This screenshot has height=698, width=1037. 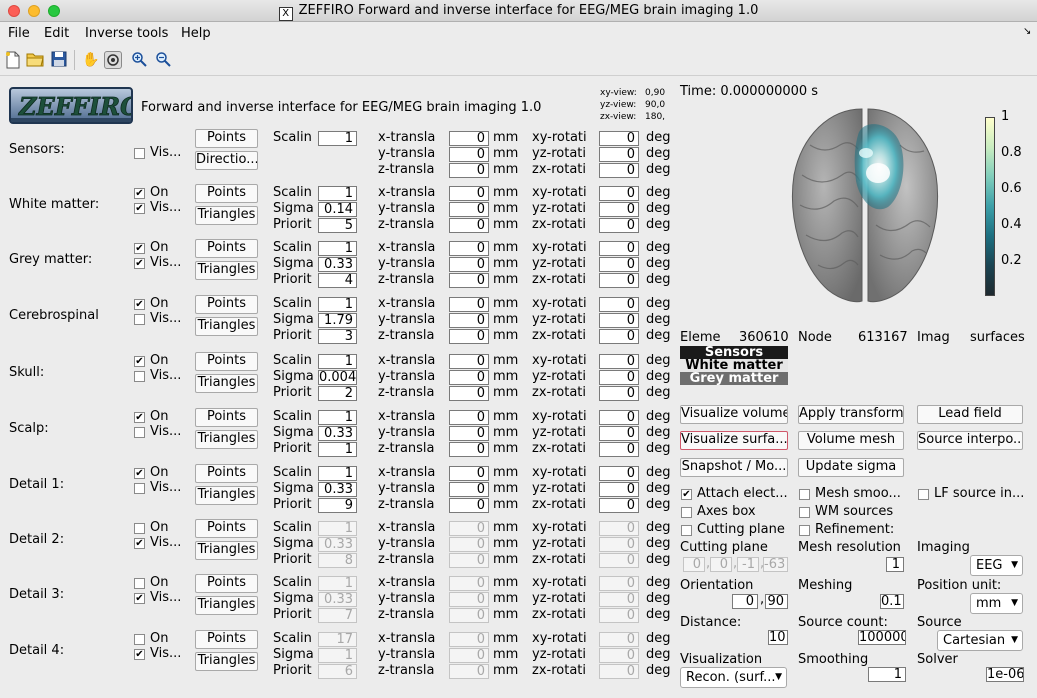 I want to click on white-matter-triangles-button: Triangles, so click(x=226, y=215).